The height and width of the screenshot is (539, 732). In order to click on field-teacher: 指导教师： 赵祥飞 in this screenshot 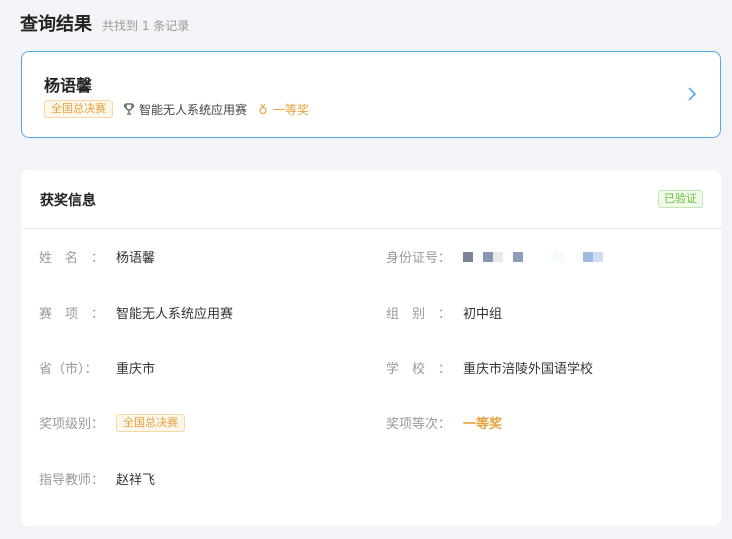, I will do `click(97, 478)`.